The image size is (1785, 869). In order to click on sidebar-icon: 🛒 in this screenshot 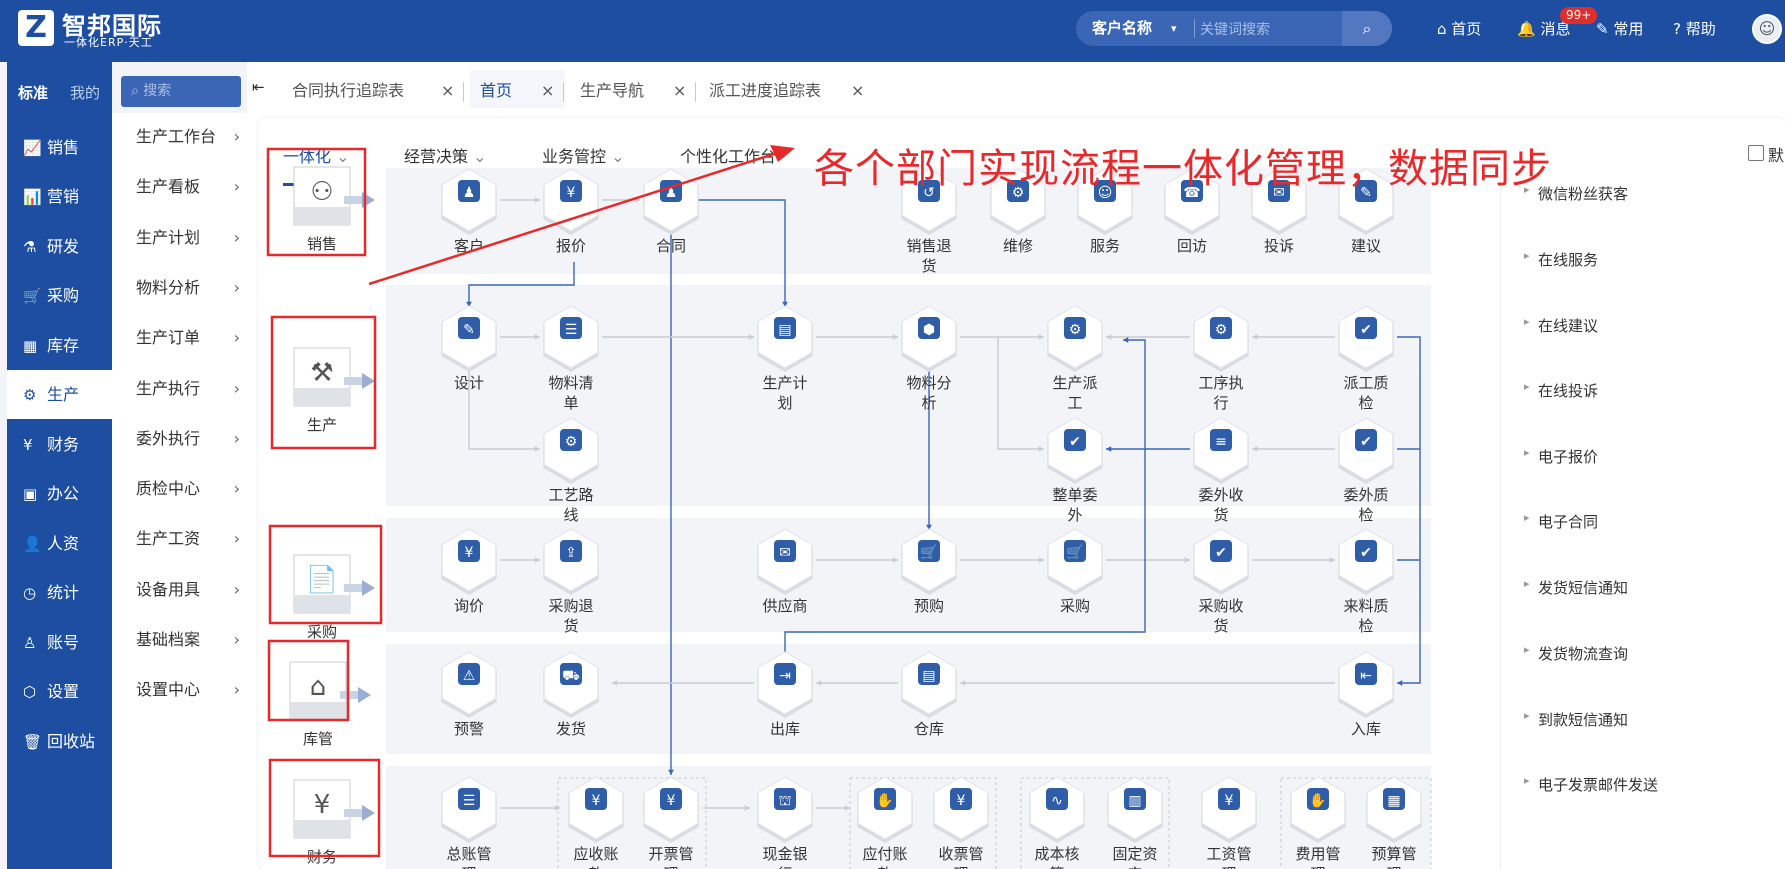, I will do `click(32, 296)`.